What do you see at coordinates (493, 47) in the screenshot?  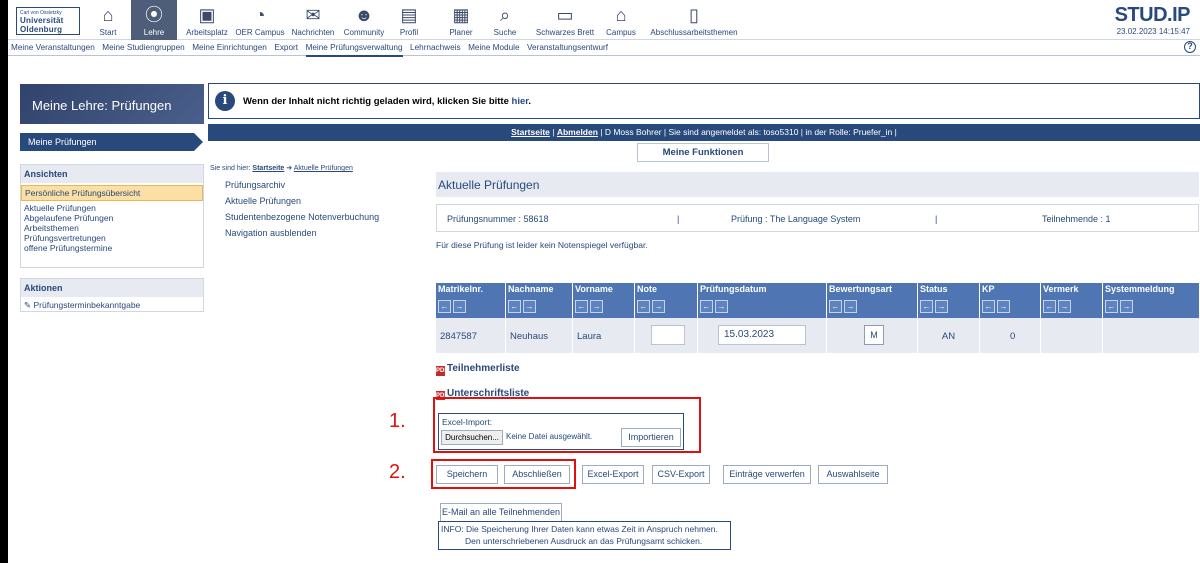 I see `subnav-module: Meine Module` at bounding box center [493, 47].